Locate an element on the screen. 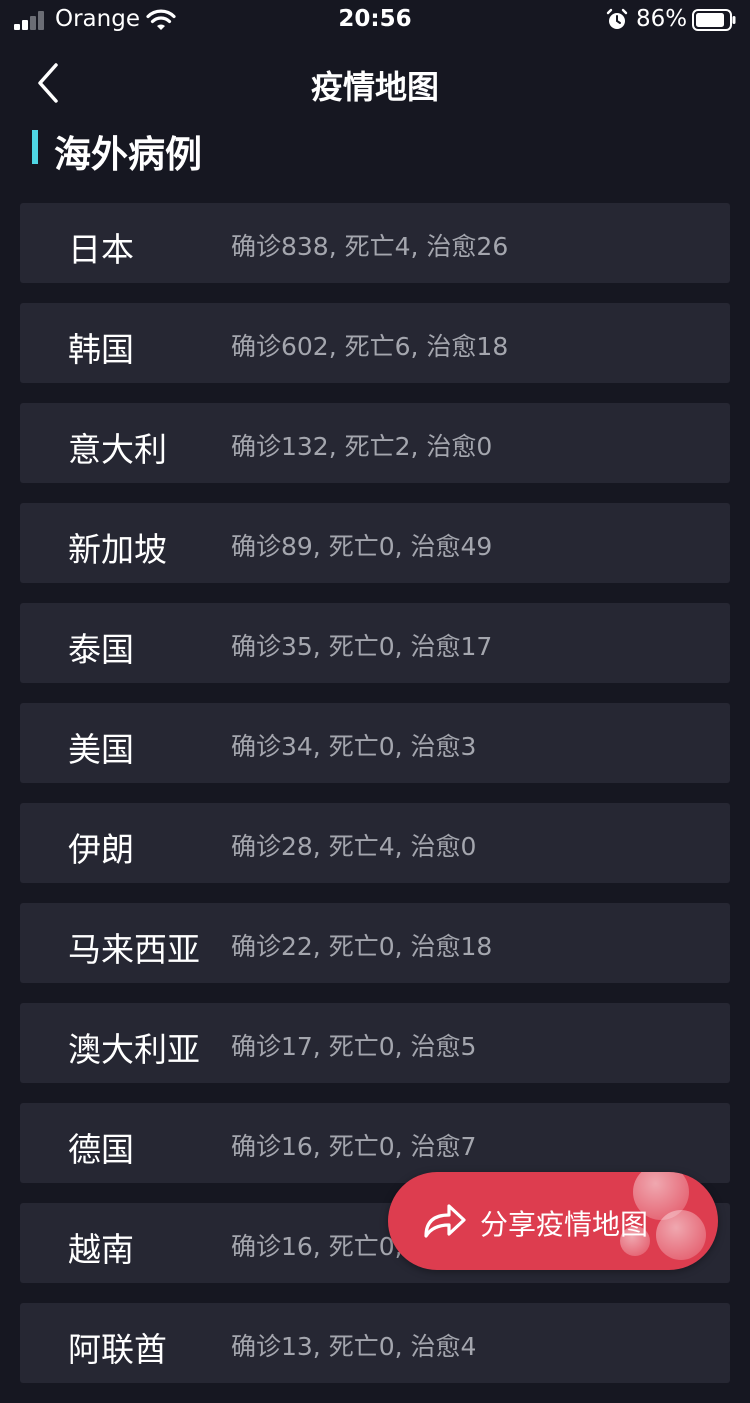 The image size is (750, 1403). share-label: 分享疫情地图 is located at coordinates (564, 1224).